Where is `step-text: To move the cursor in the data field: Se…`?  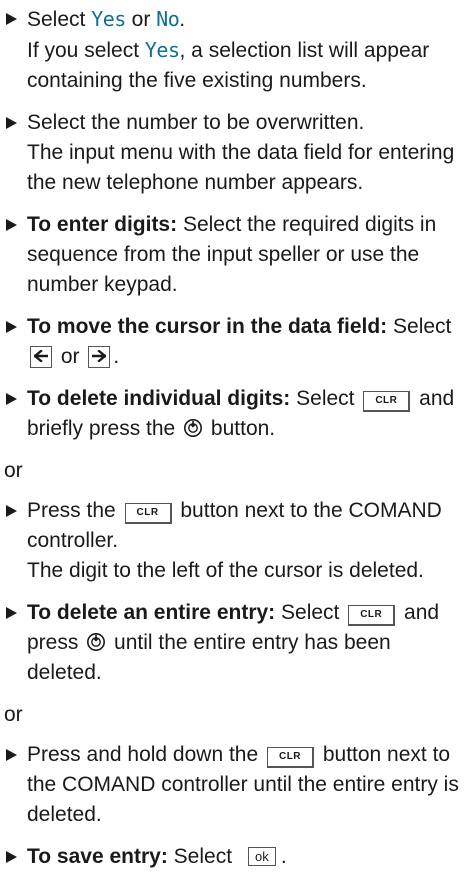 step-text: To move the cursor in the data field: Se… is located at coordinates (239, 341).